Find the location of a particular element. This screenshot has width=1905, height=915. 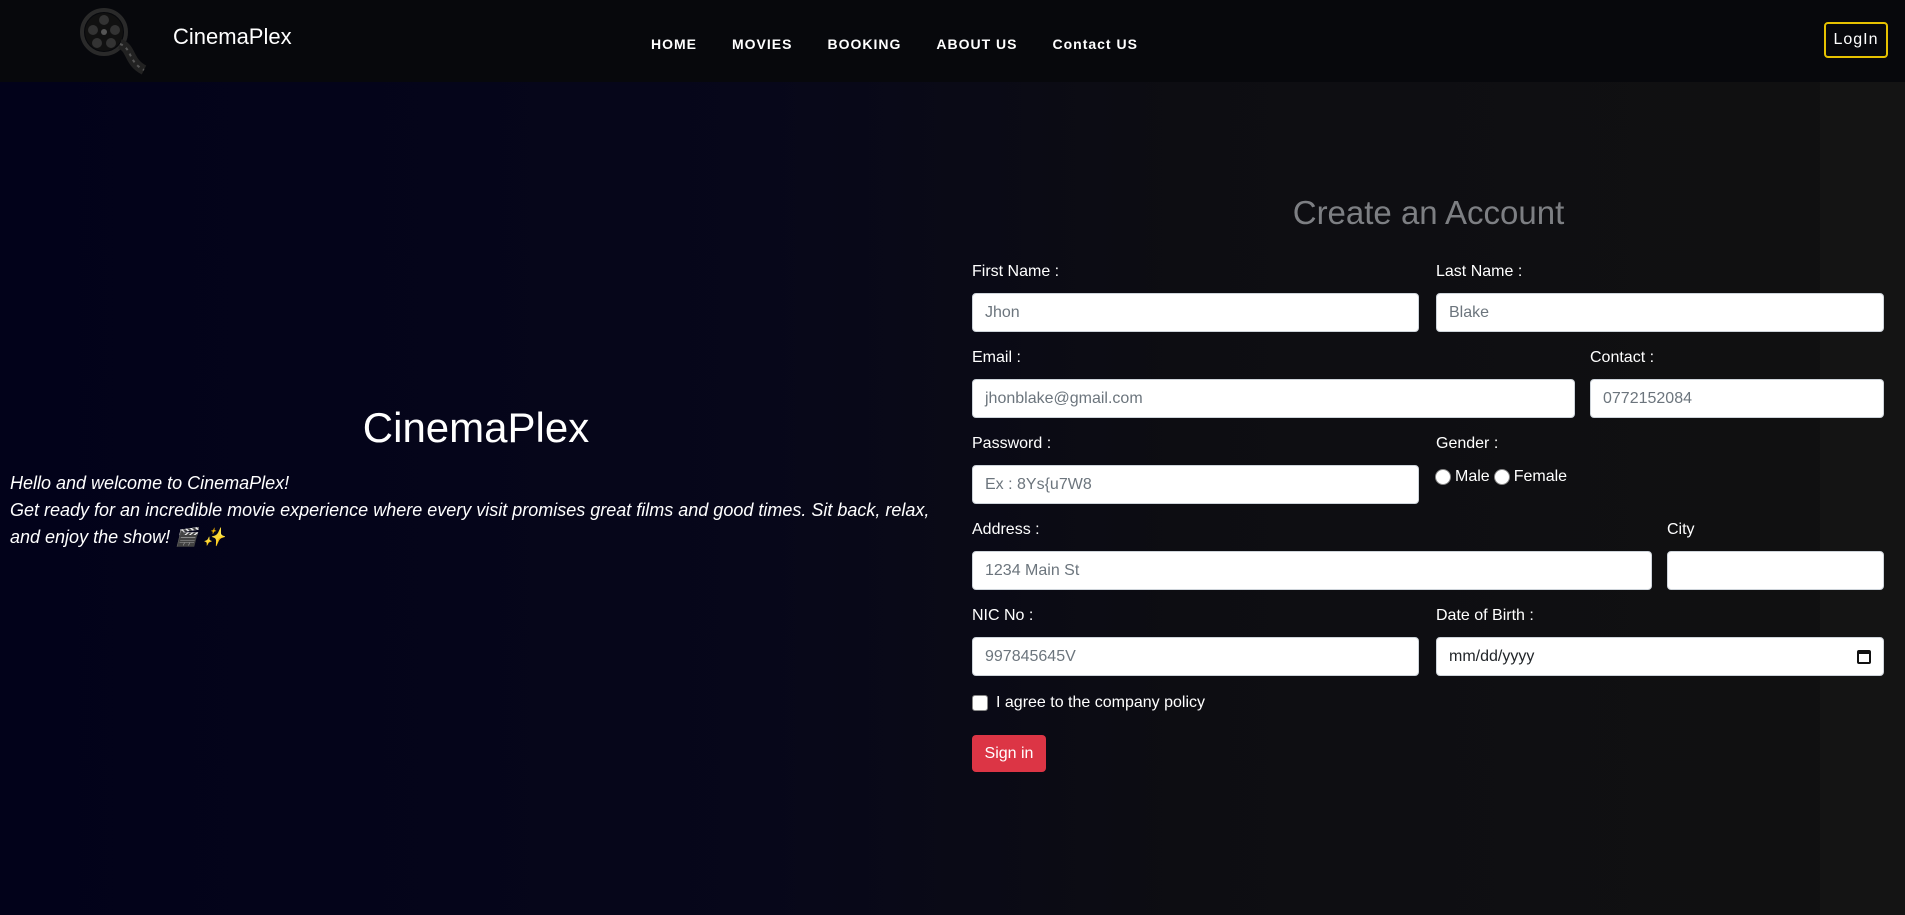

gender-male-label: Male is located at coordinates (1472, 477).